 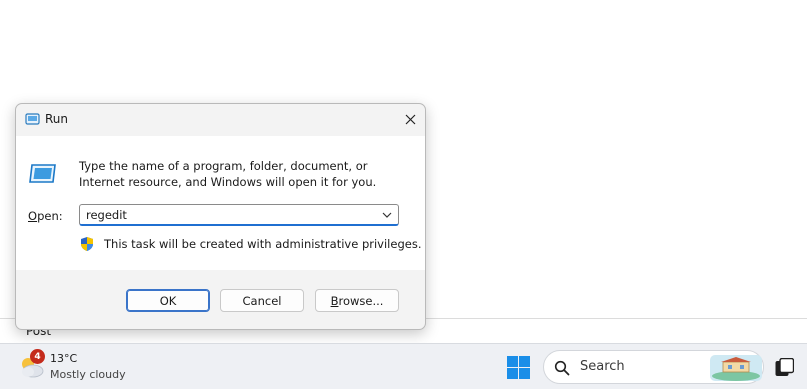 I want to click on chevron-down-icon, so click(x=387, y=215).